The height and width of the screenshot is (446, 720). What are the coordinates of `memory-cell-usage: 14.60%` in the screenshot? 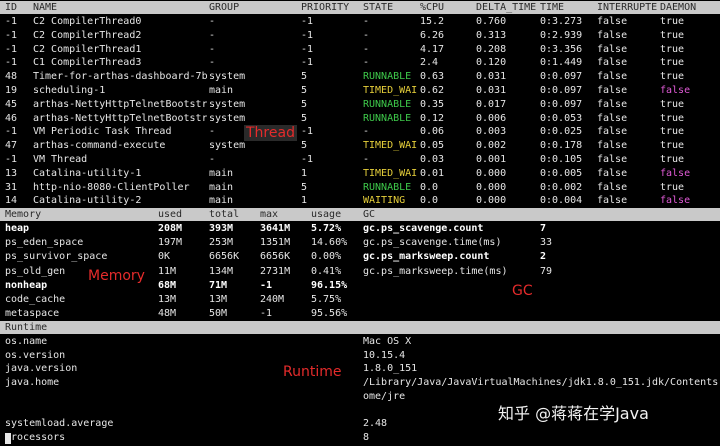 It's located at (329, 243).